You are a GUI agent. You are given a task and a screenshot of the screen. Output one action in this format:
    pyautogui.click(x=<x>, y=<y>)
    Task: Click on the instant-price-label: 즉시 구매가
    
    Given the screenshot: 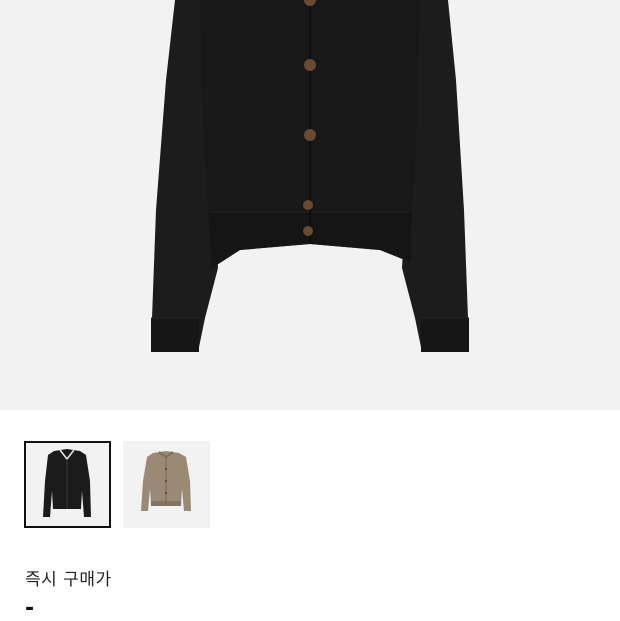 What is the action you would take?
    pyautogui.click(x=68, y=580)
    